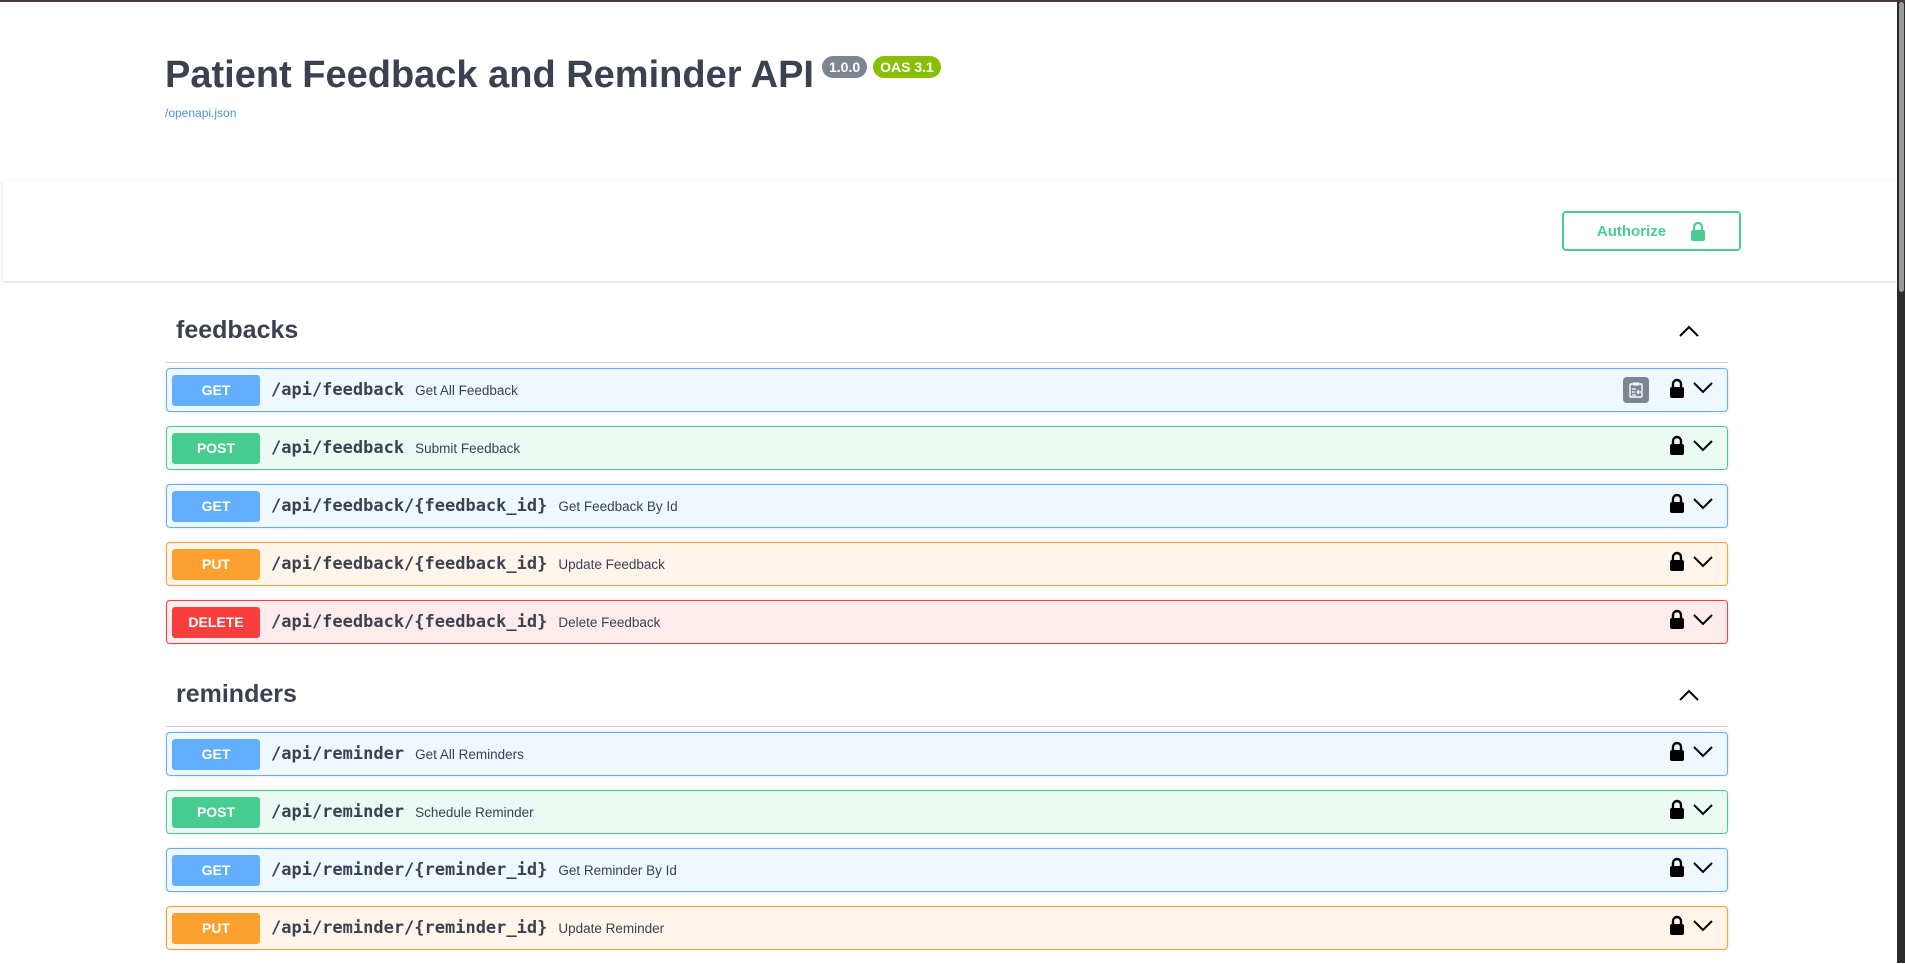  I want to click on authorize-button: Authorize, so click(1651, 231).